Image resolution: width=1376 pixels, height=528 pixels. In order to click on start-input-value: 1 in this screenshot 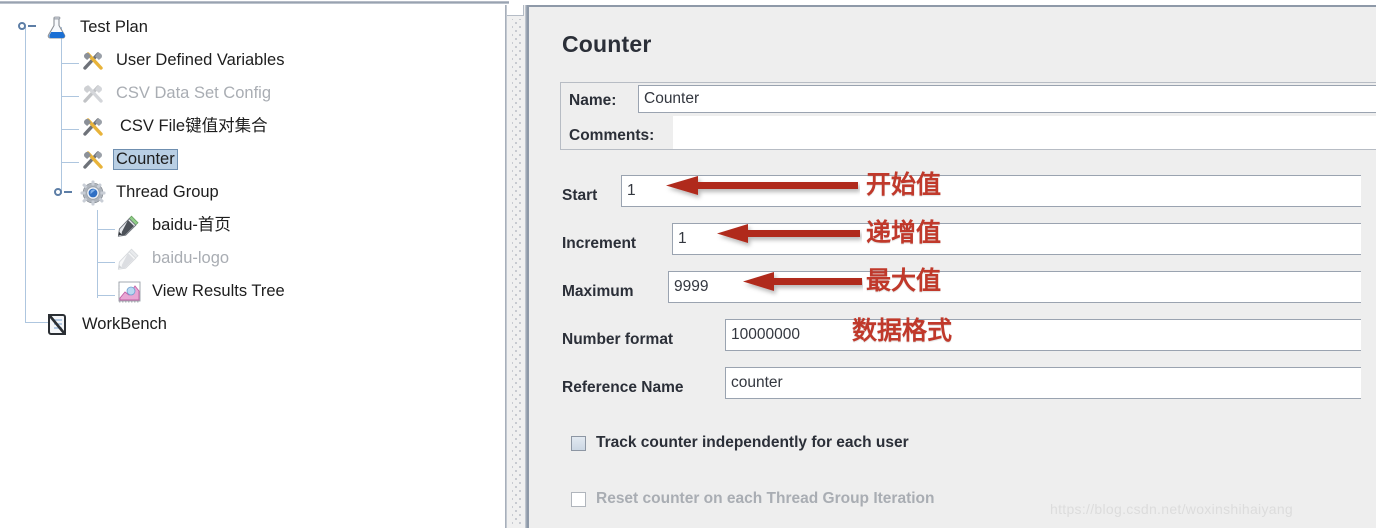, I will do `click(631, 190)`.